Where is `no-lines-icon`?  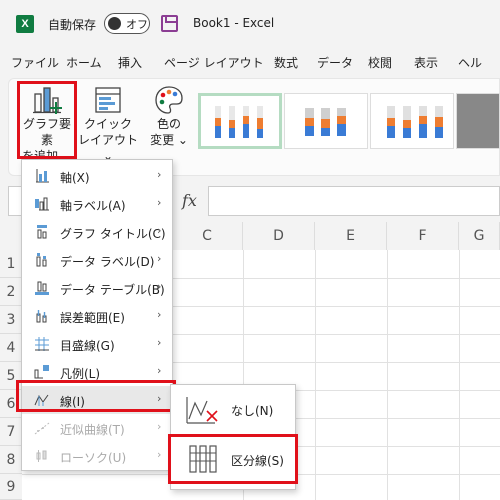 no-lines-icon is located at coordinates (202, 410).